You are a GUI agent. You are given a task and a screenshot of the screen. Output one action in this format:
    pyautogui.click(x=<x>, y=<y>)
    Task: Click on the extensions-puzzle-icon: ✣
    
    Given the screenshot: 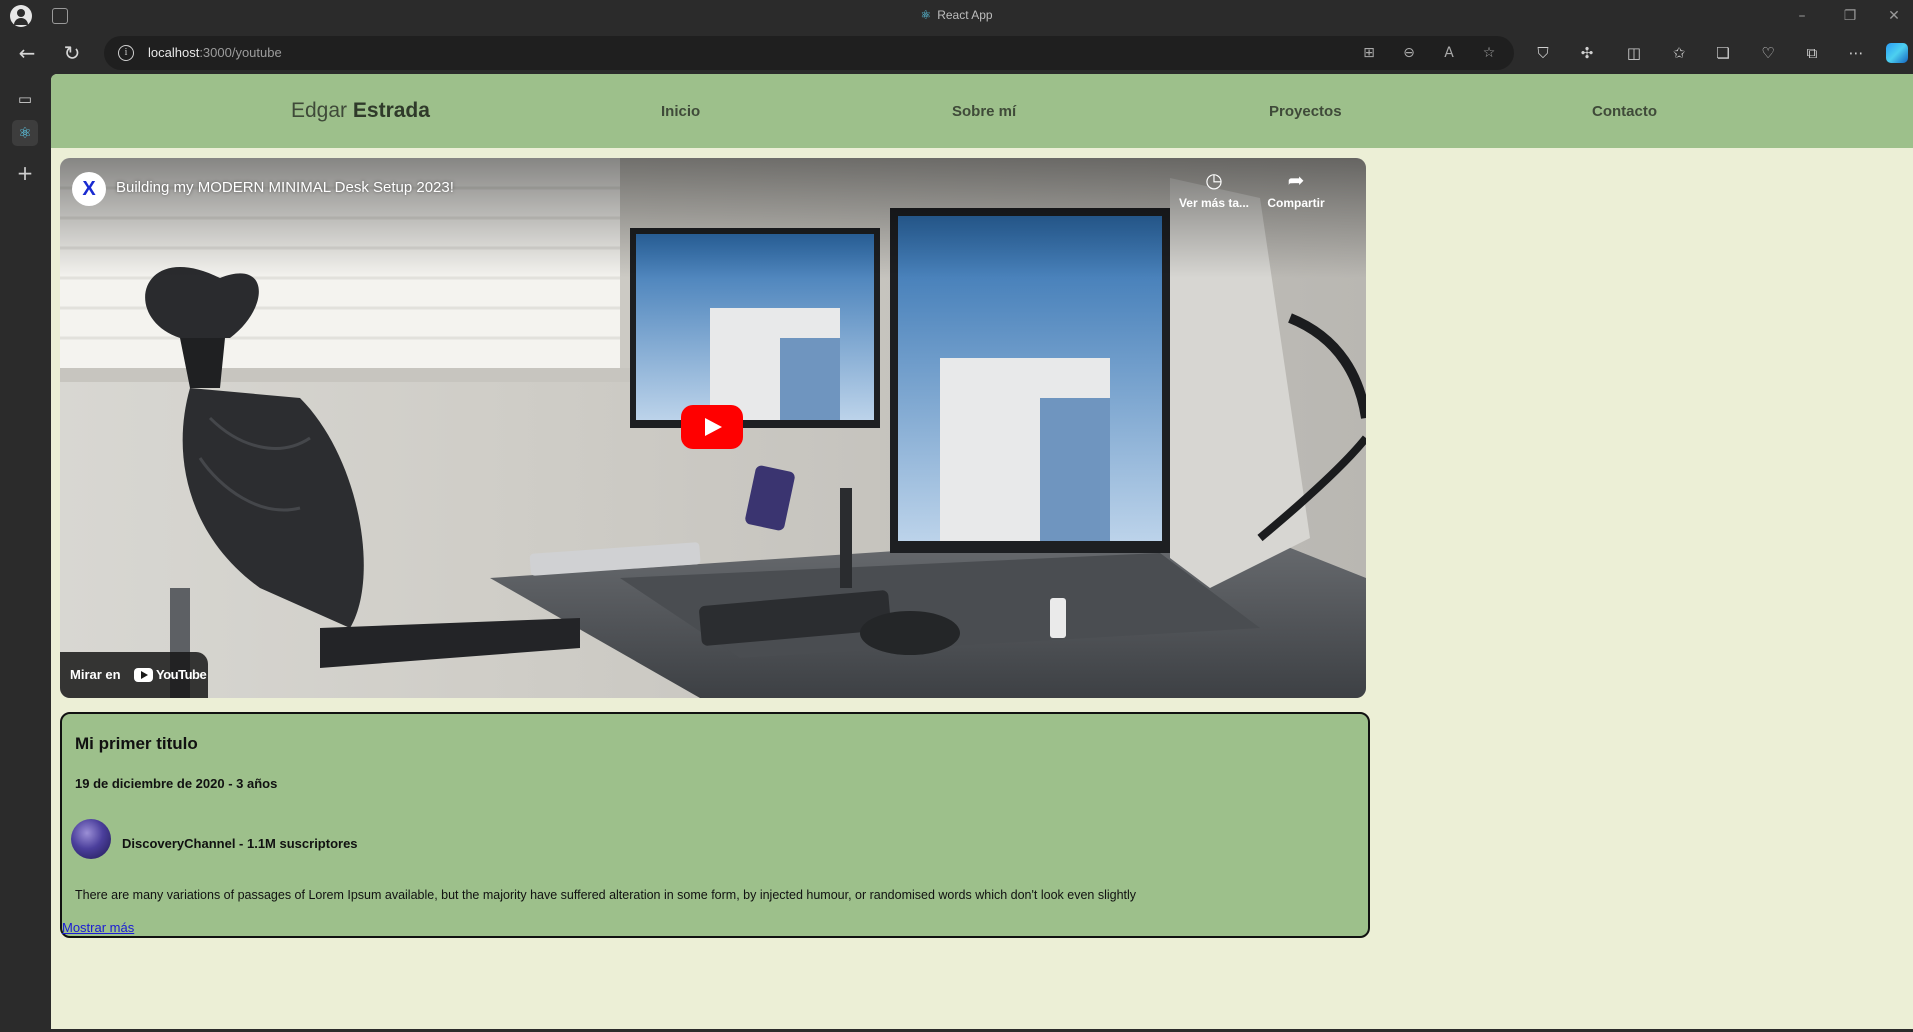 What is the action you would take?
    pyautogui.click(x=1587, y=53)
    